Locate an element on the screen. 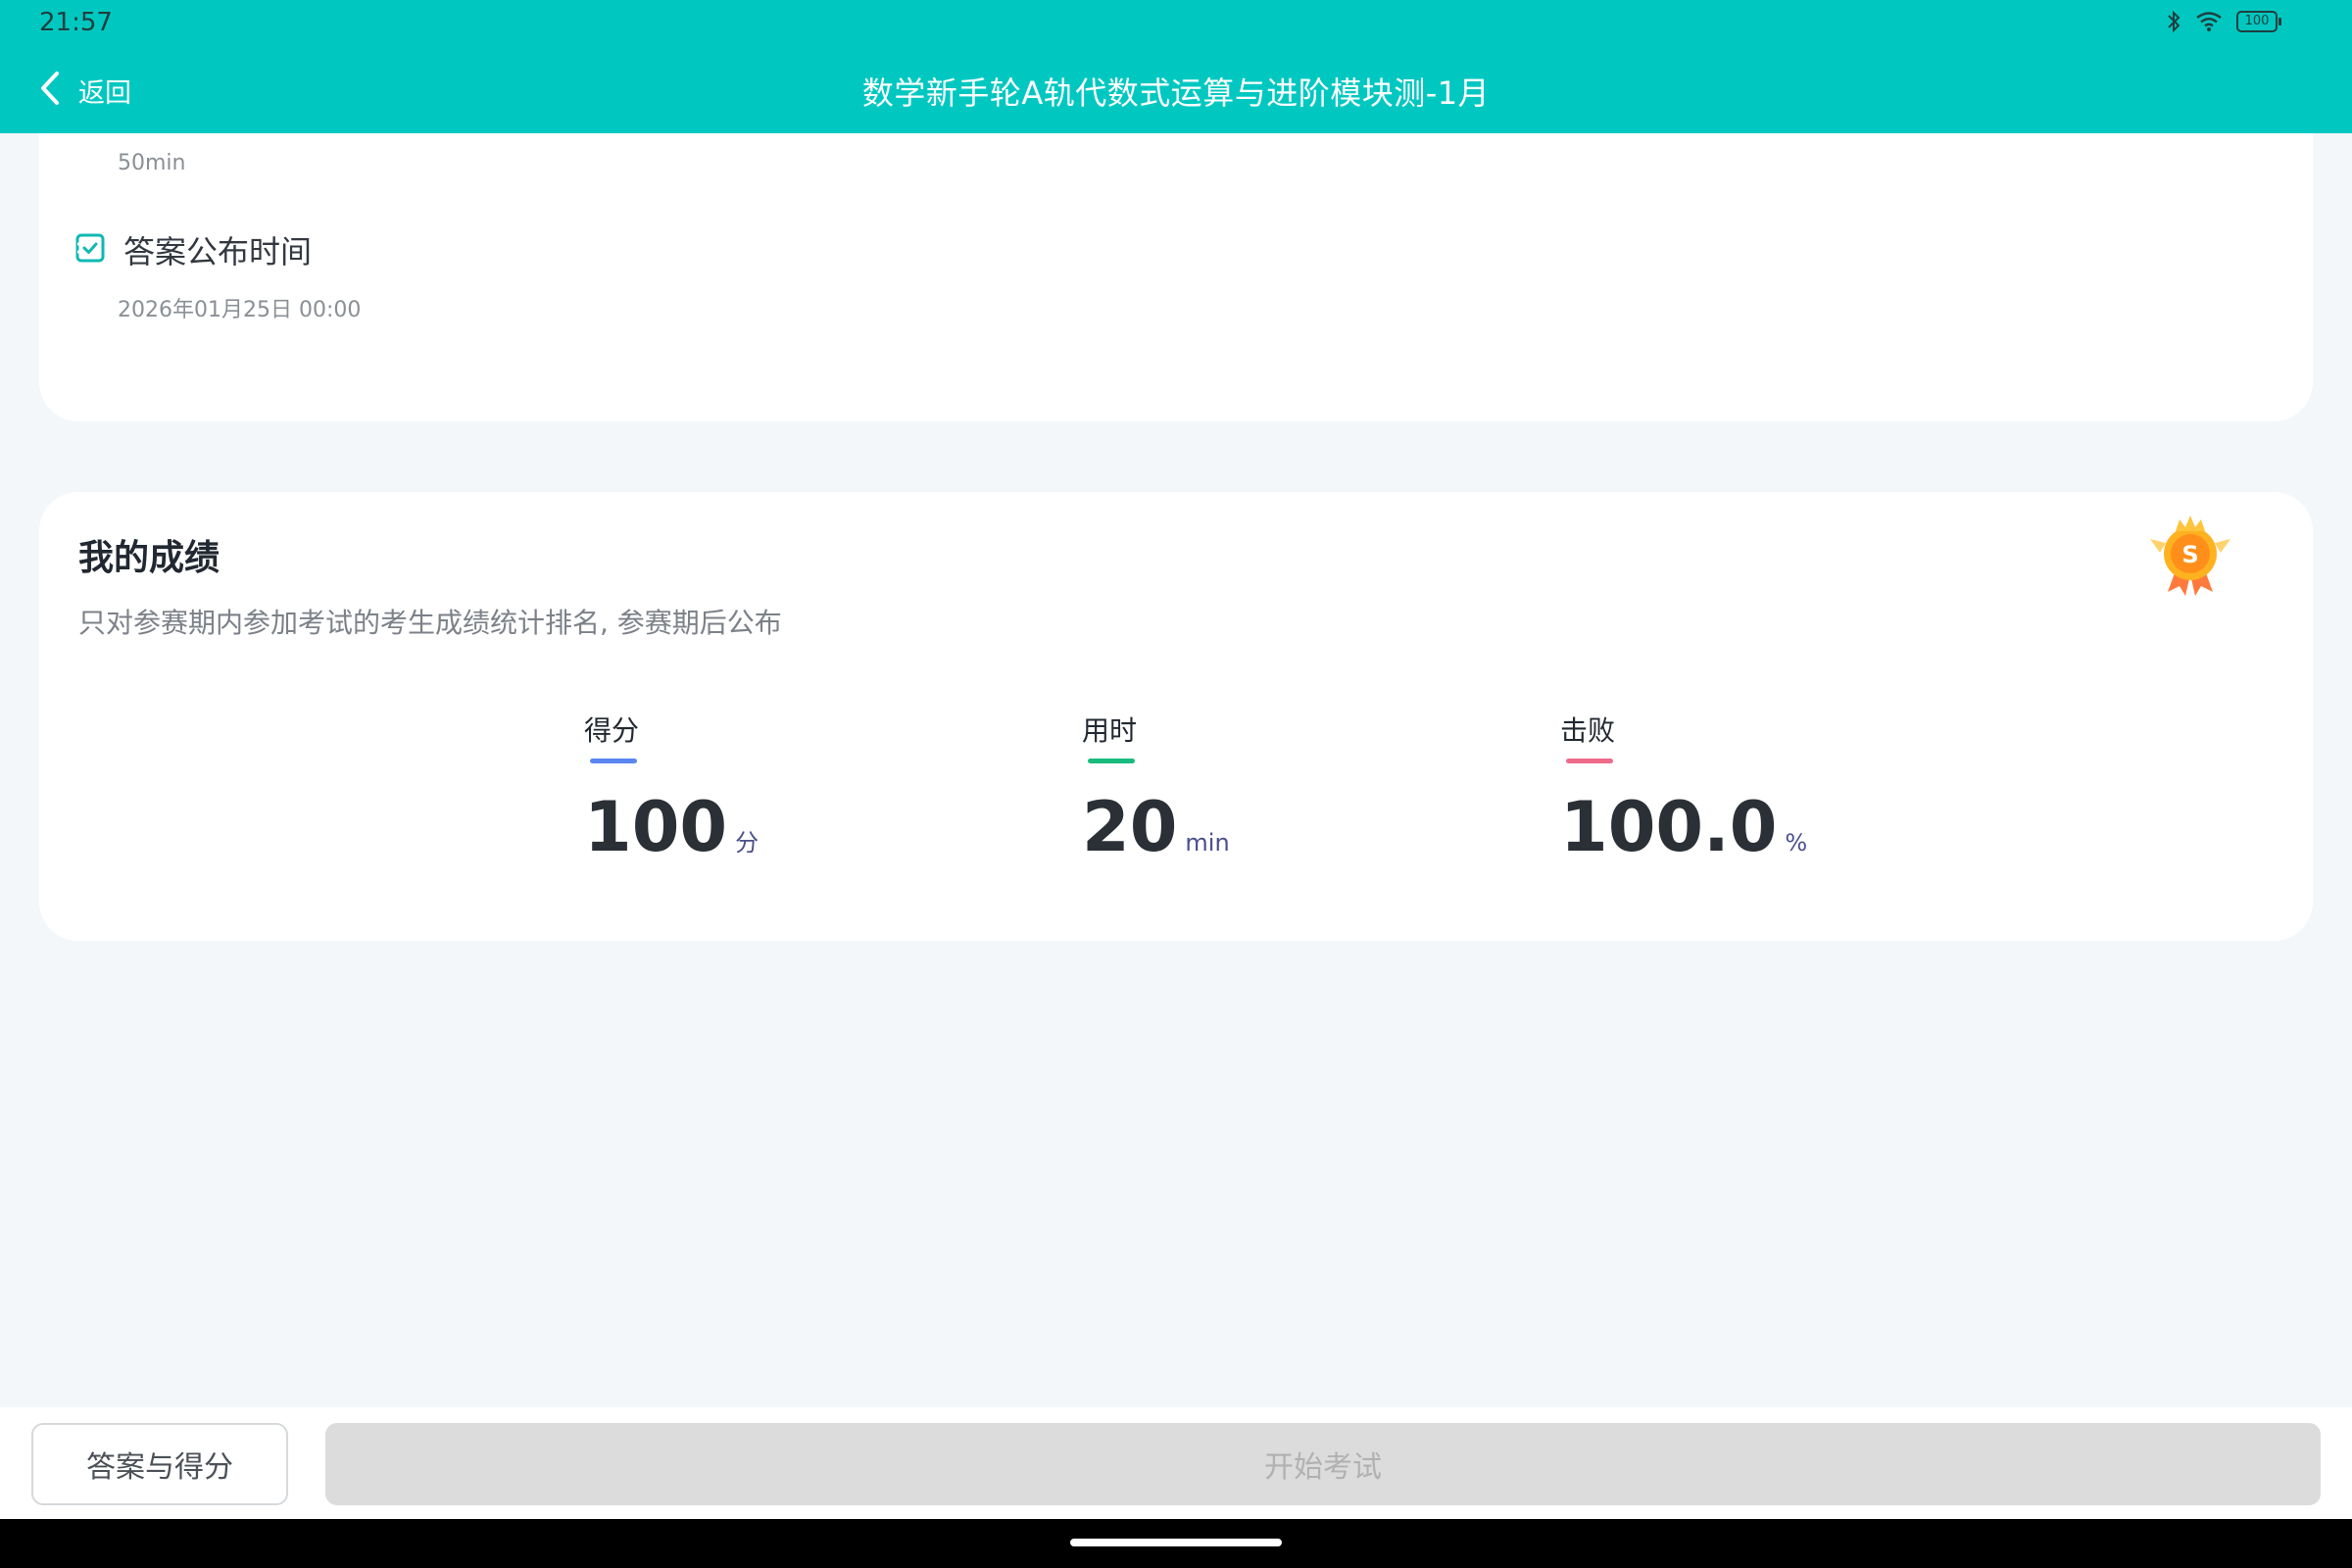 The height and width of the screenshot is (1568, 2352). page-title: 数学新手轮A轨代数式运算与进阶模块测-1月 is located at coordinates (1176, 93).